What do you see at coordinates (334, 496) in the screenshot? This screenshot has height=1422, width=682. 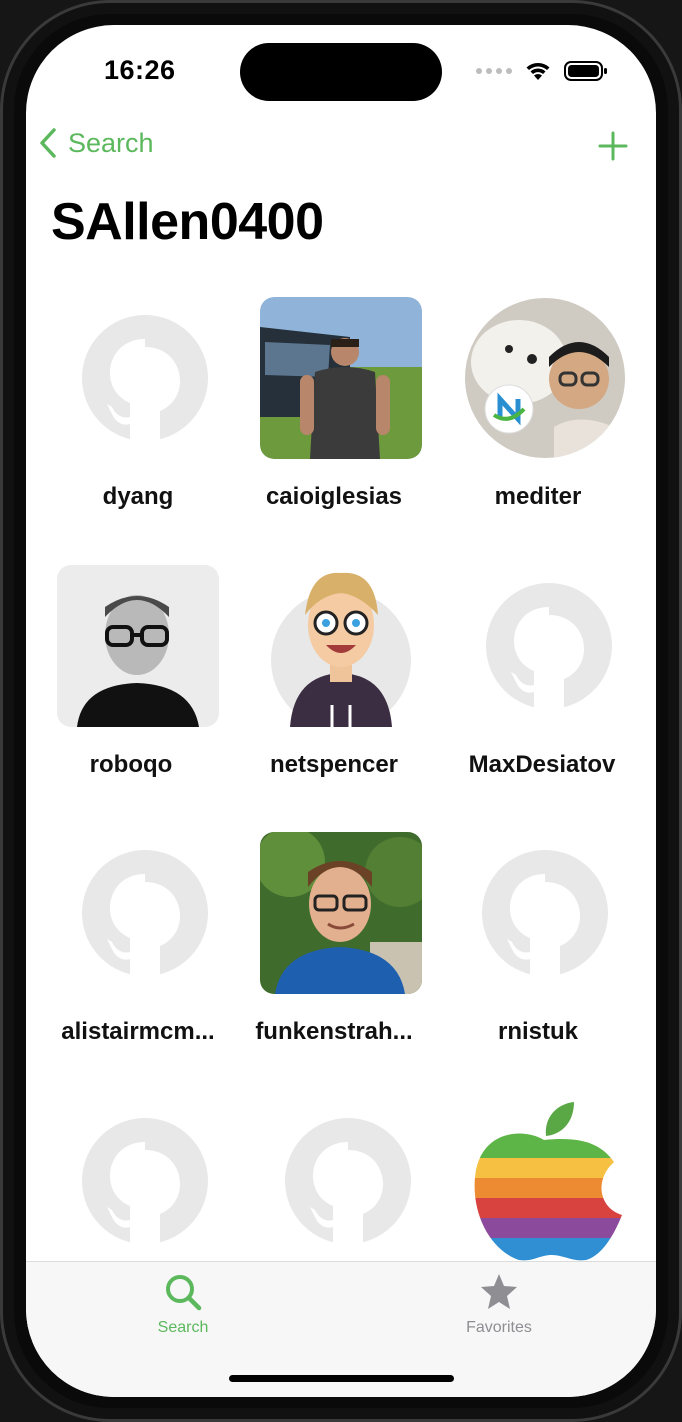 I see `follower-name: caioiglesias` at bounding box center [334, 496].